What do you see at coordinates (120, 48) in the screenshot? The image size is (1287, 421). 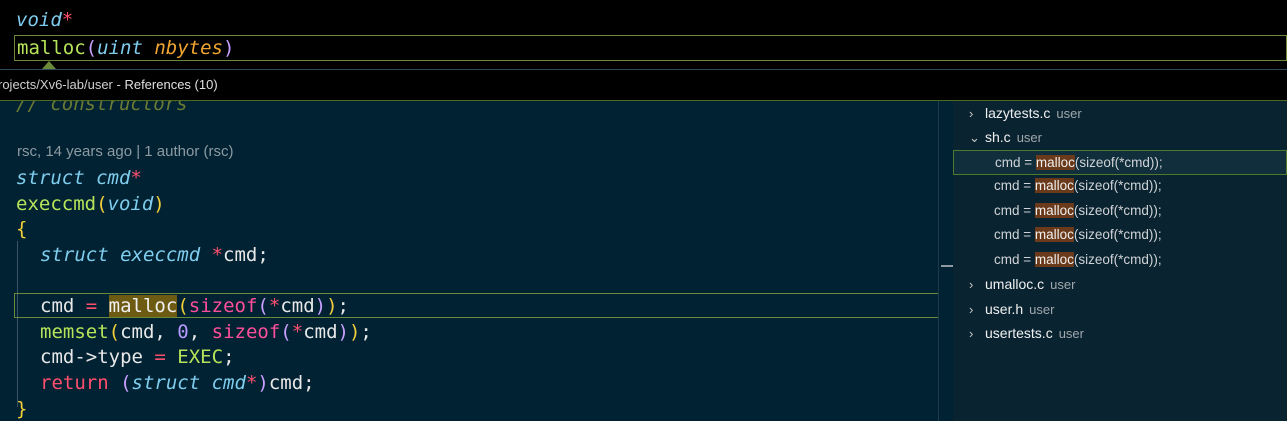 I see `param-type: uint` at bounding box center [120, 48].